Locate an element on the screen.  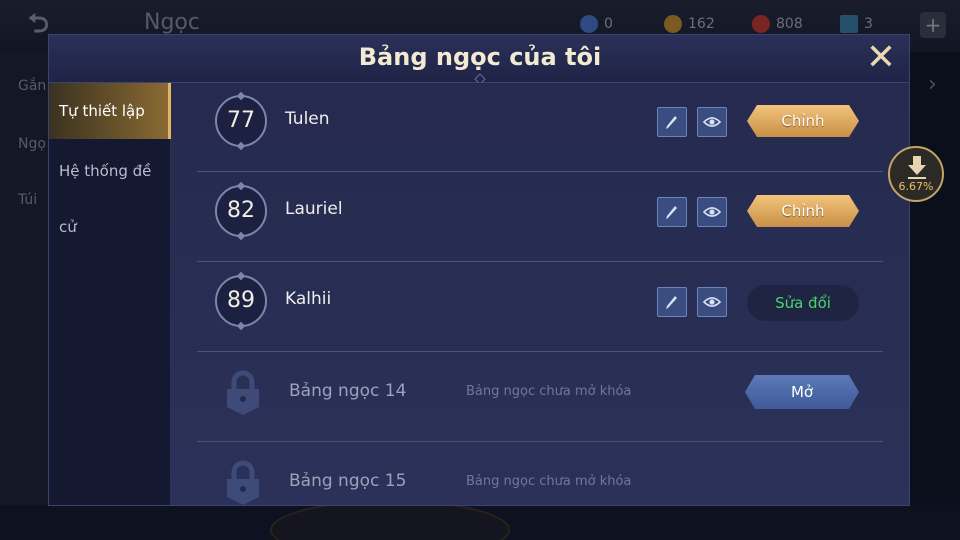
tab-custom: Tự thiết lập is located at coordinates (110, 111).